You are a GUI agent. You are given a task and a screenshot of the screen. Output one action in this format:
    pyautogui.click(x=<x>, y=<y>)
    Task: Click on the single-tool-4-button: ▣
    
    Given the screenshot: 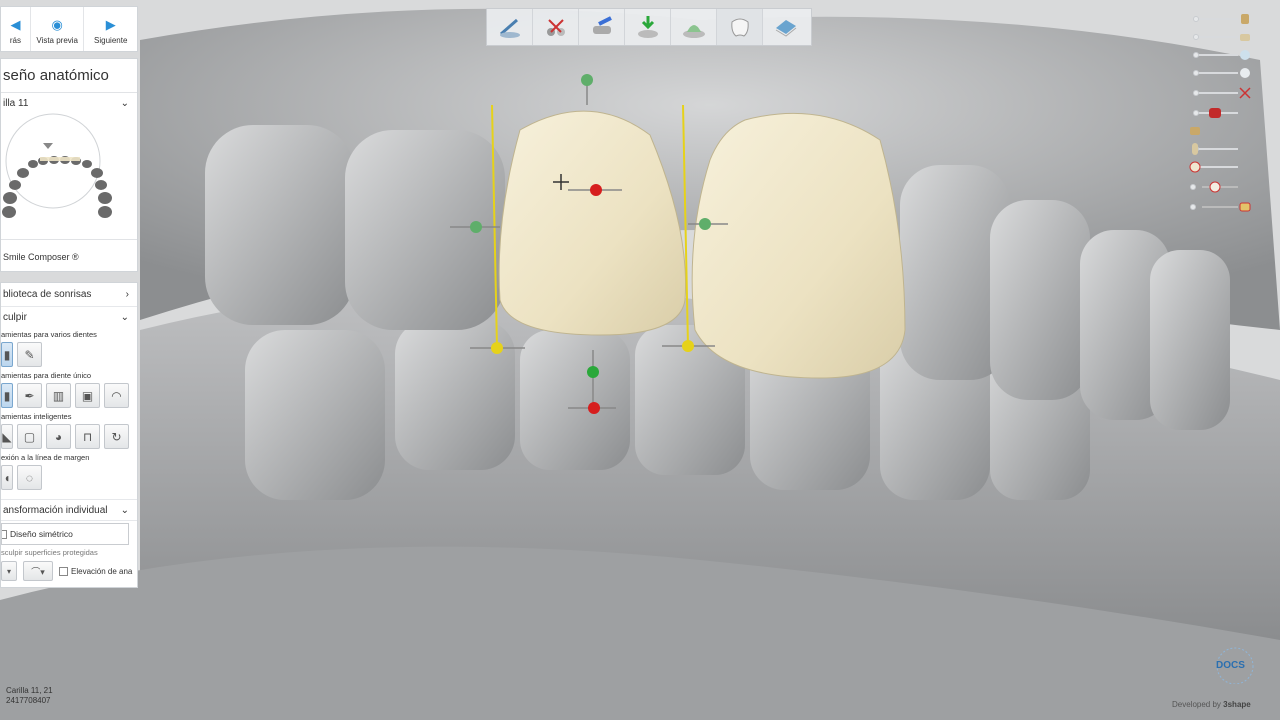 What is the action you would take?
    pyautogui.click(x=87, y=395)
    